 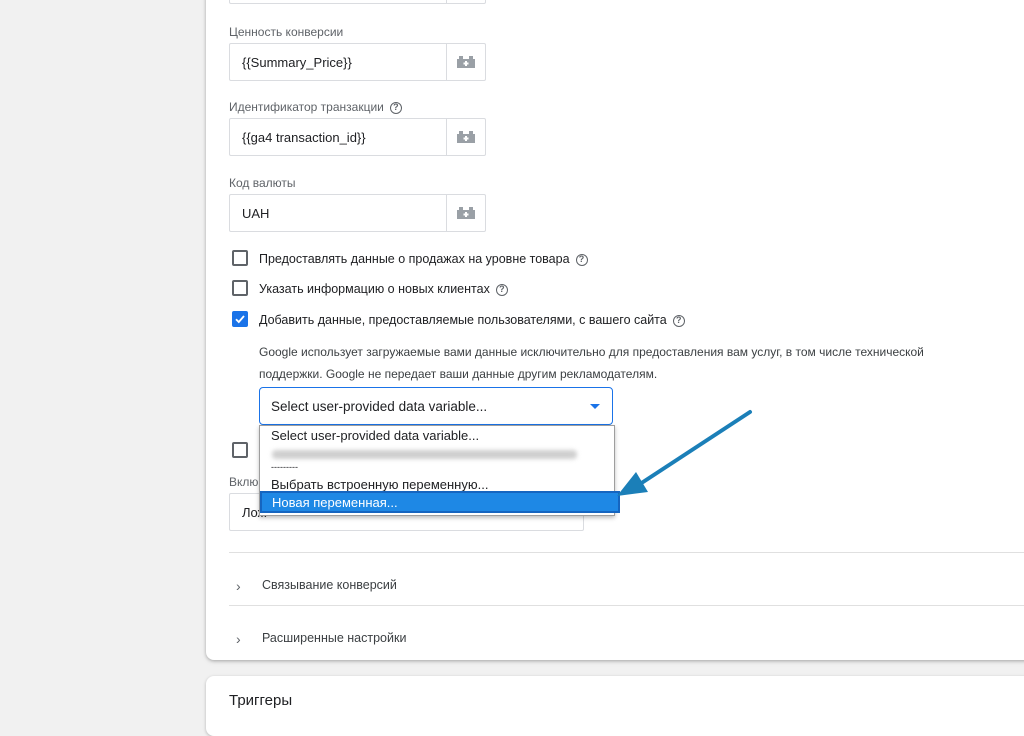 What do you see at coordinates (304, 137) in the screenshot?
I see `transaction-id-text: {{ga4 transaction_id}}` at bounding box center [304, 137].